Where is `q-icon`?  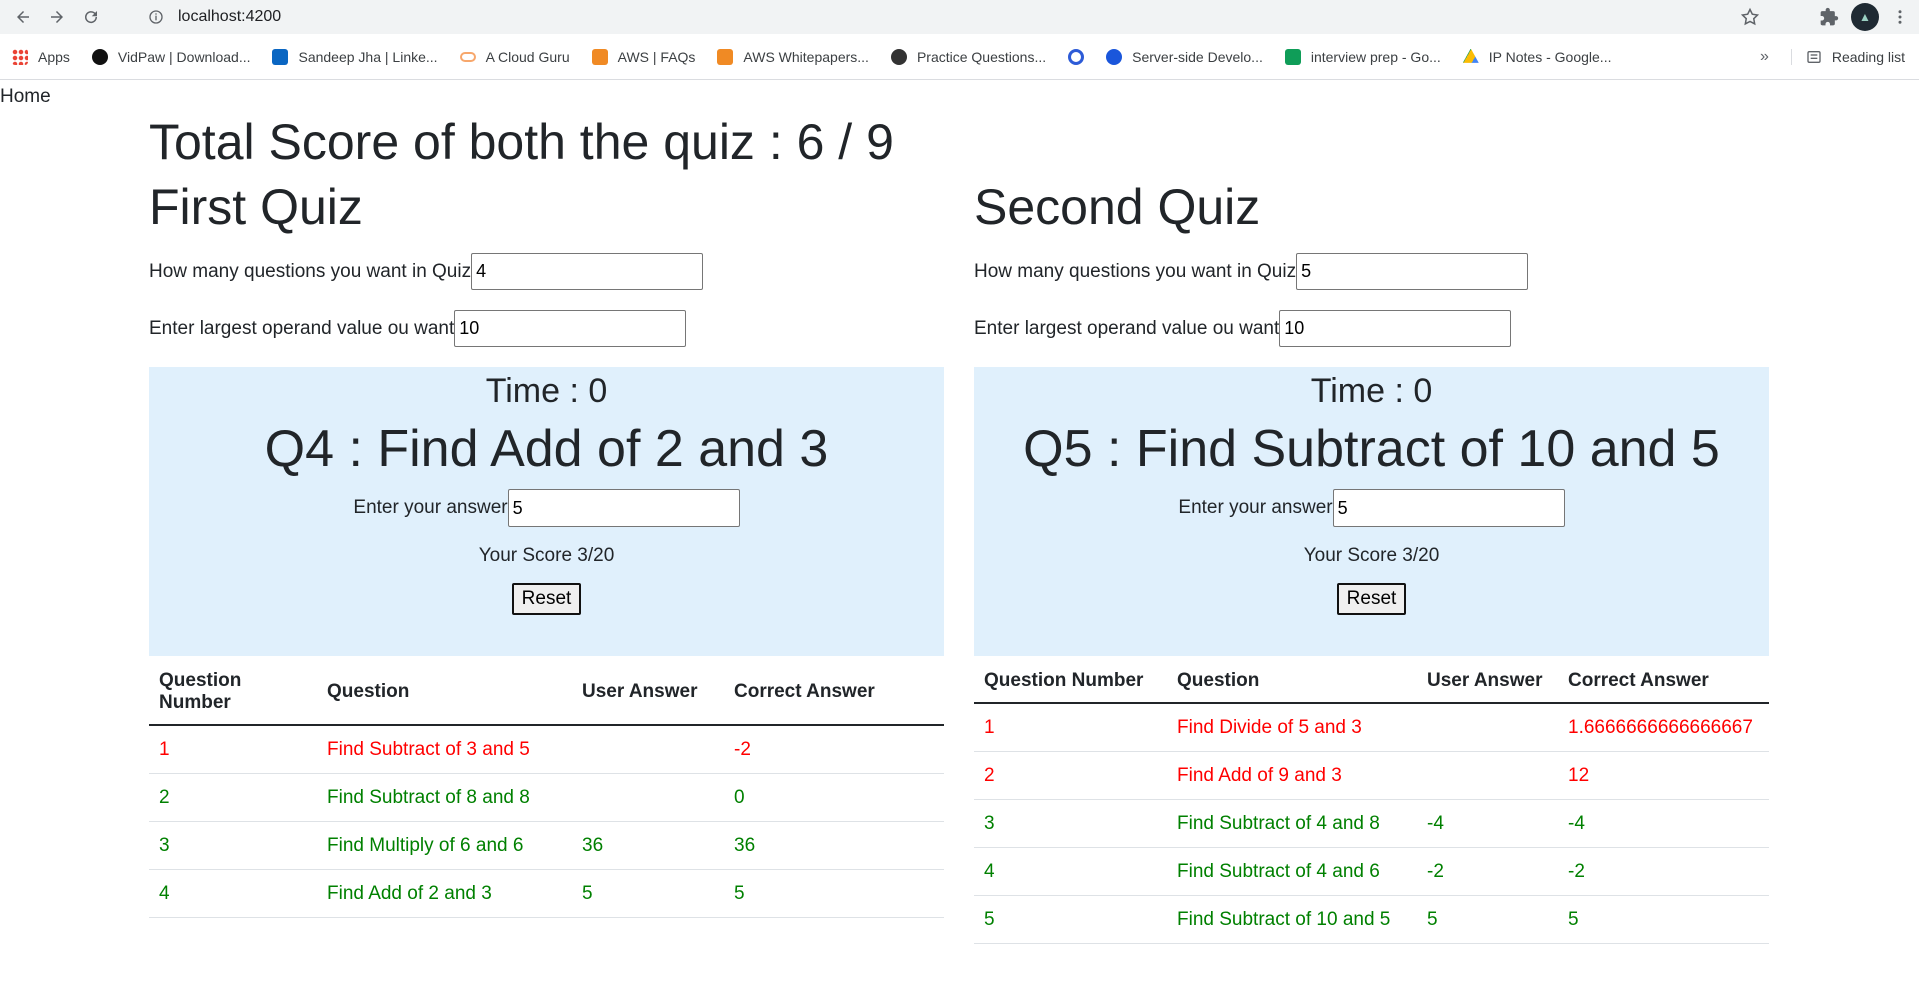
q-icon is located at coordinates (1076, 56).